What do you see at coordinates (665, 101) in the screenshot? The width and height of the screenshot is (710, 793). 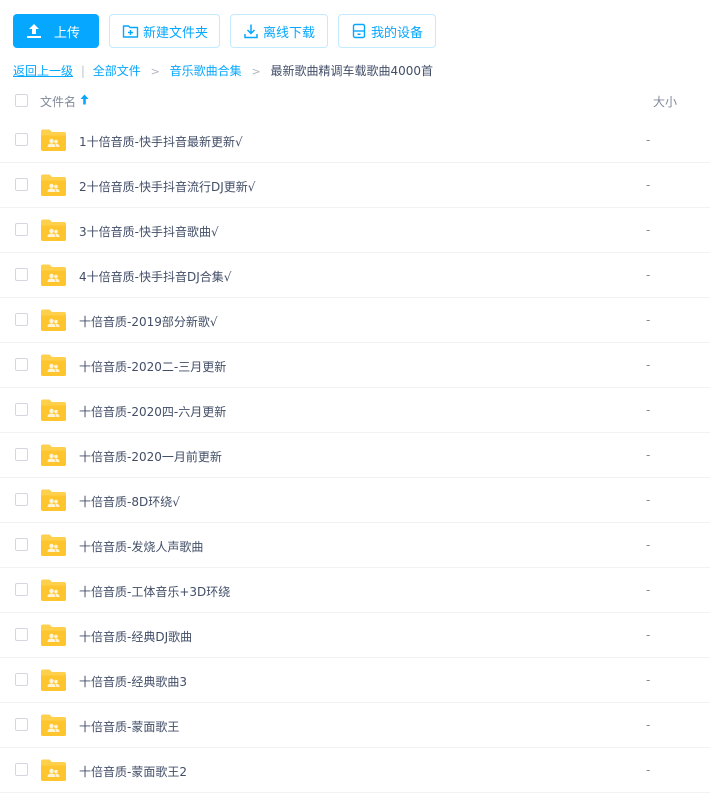 I see `column-header-size: 大小` at bounding box center [665, 101].